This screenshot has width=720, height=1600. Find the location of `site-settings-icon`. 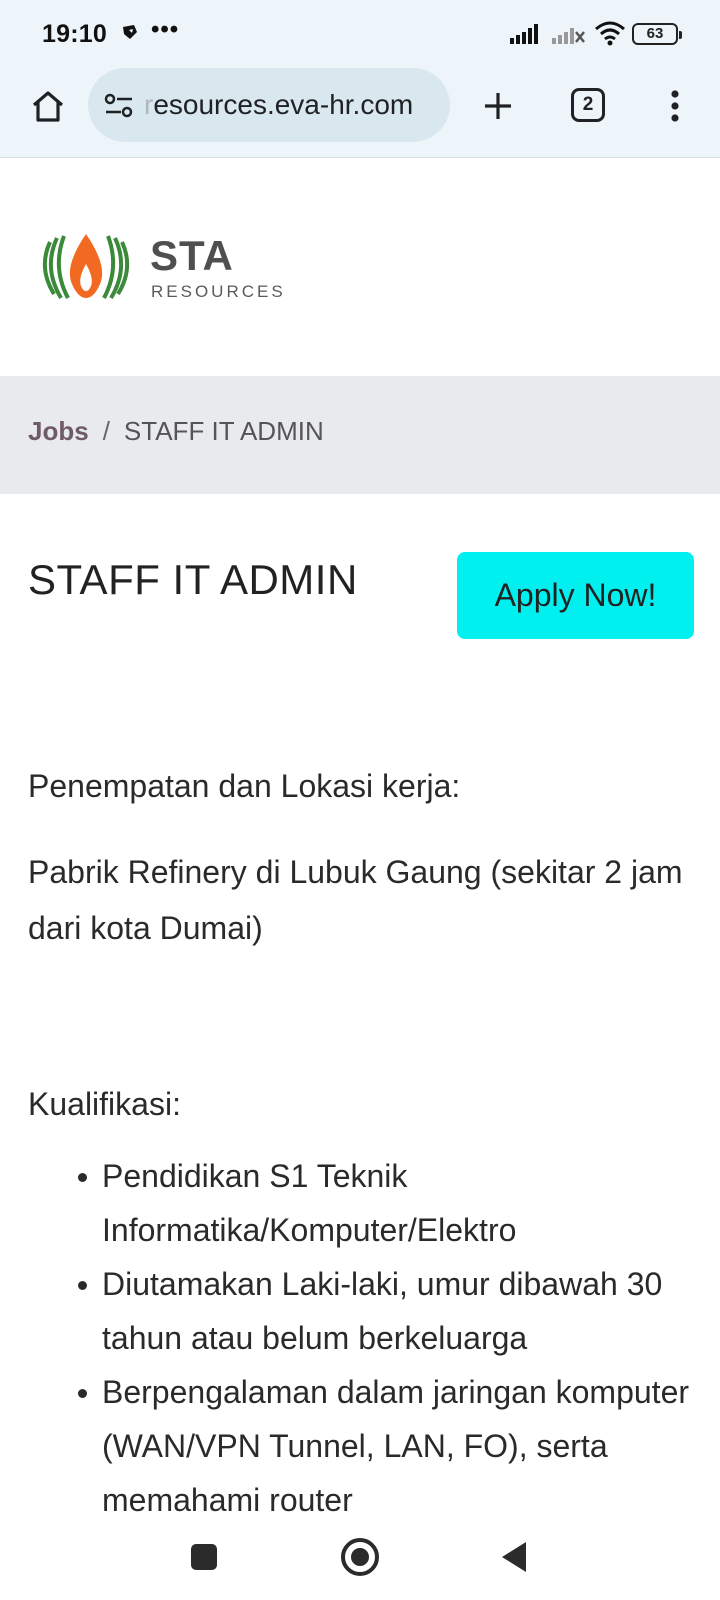

site-settings-icon is located at coordinates (119, 106).